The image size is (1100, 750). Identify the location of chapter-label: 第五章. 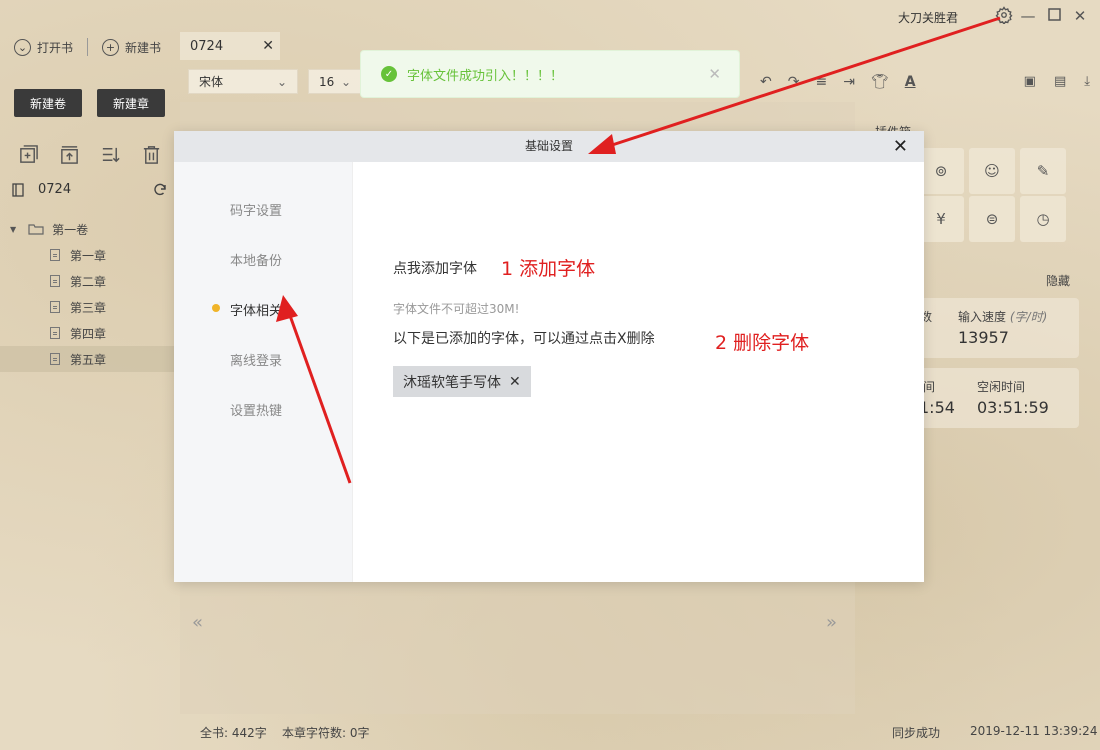
(88, 359).